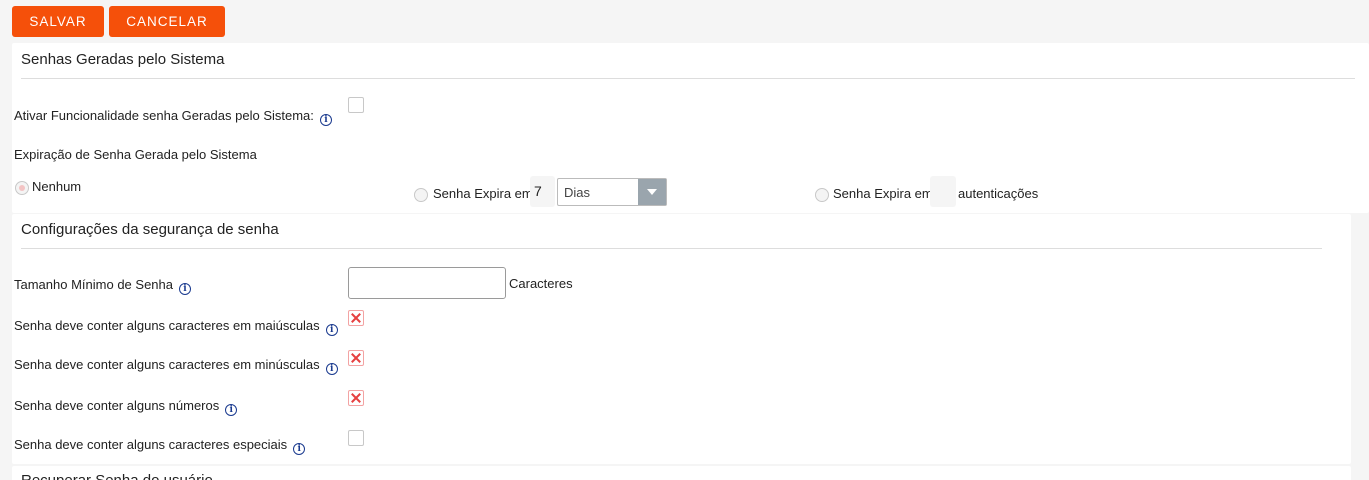  I want to click on expire-unit-value: Dias, so click(577, 192).